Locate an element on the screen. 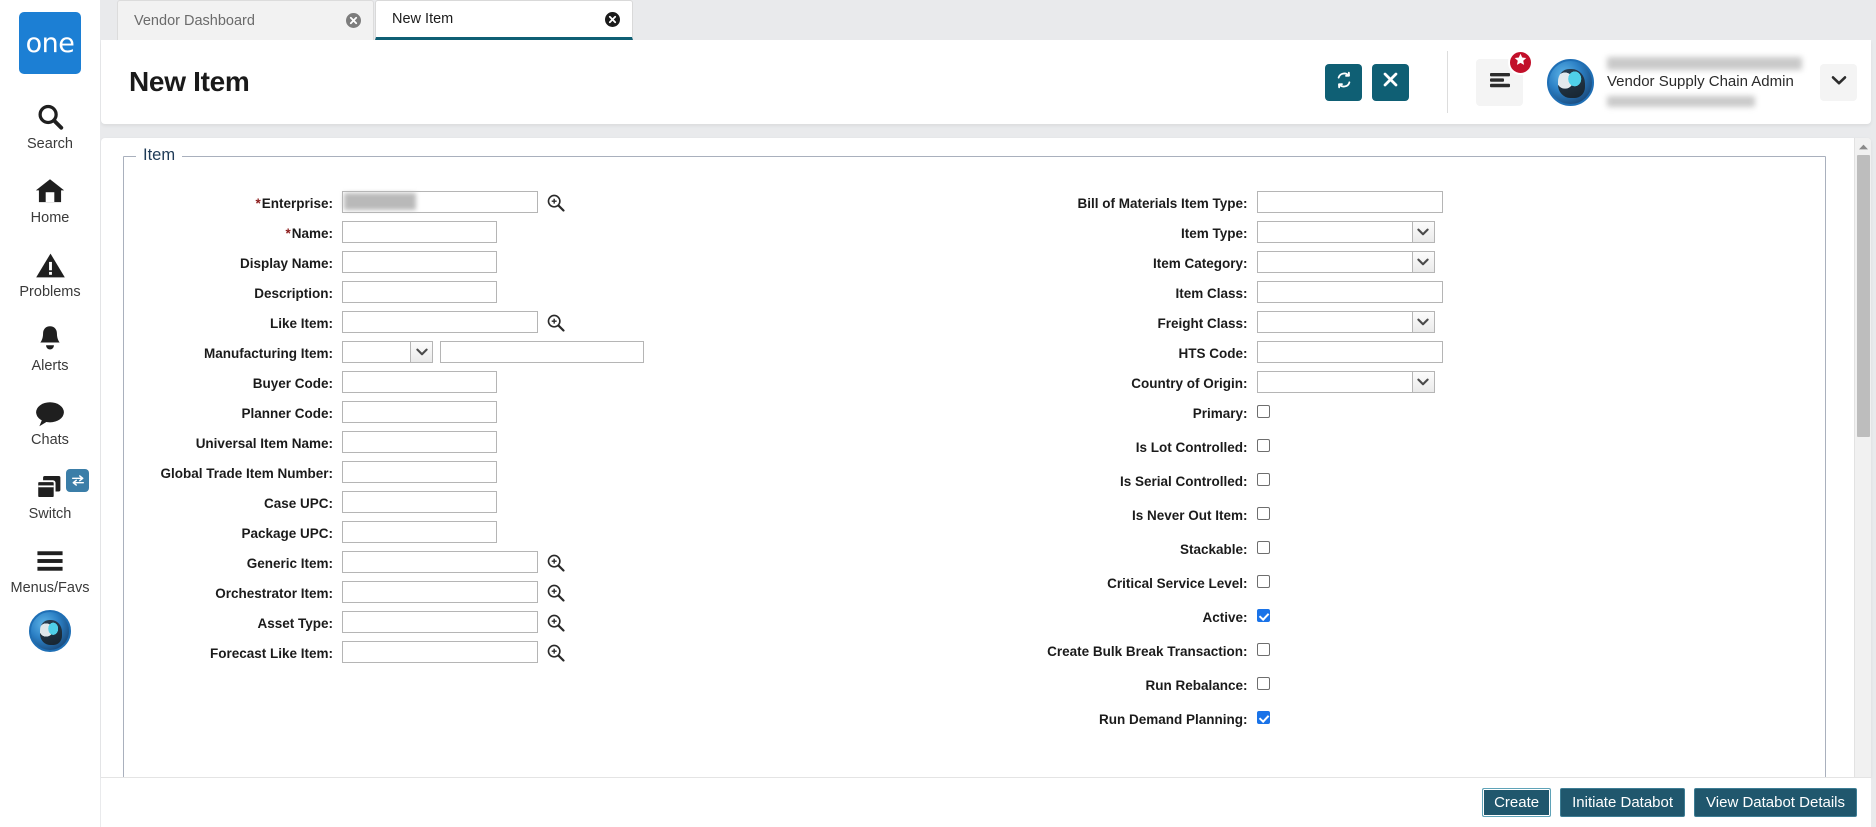 Image resolution: width=1876 pixels, height=827 pixels. sidebar-item-chats: Chats is located at coordinates (50, 422).